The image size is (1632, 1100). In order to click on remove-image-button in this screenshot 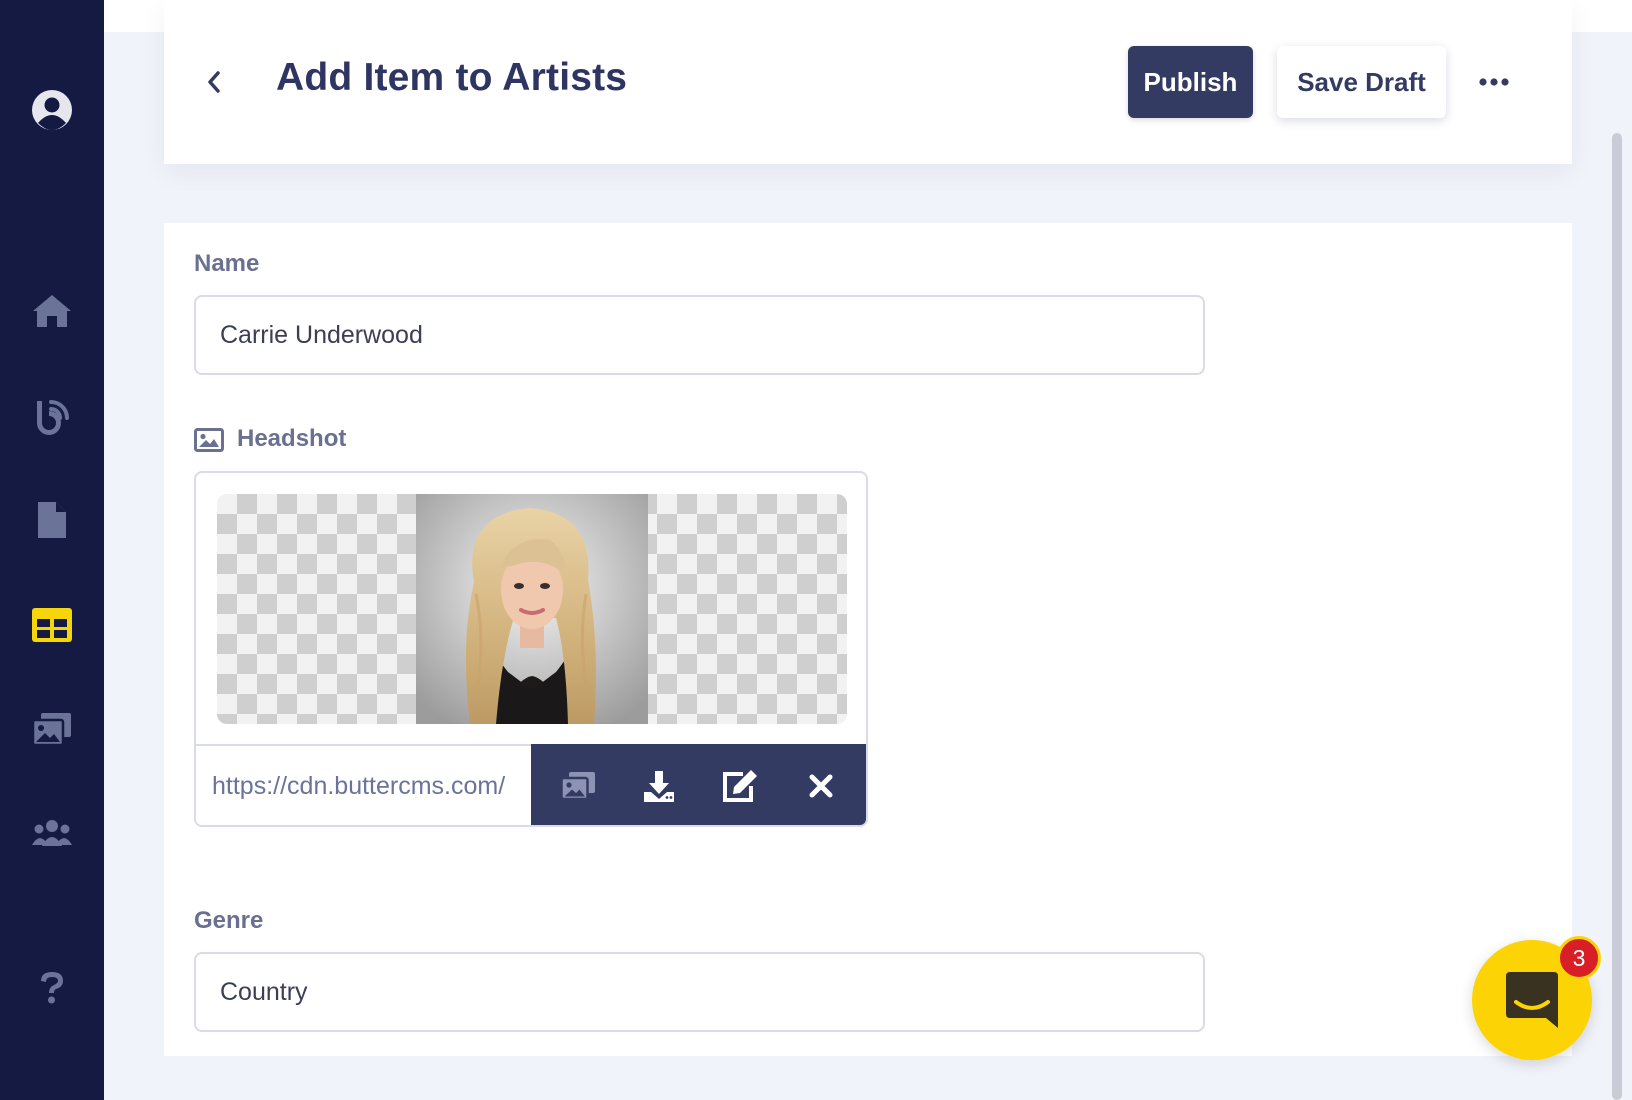, I will do `click(821, 786)`.